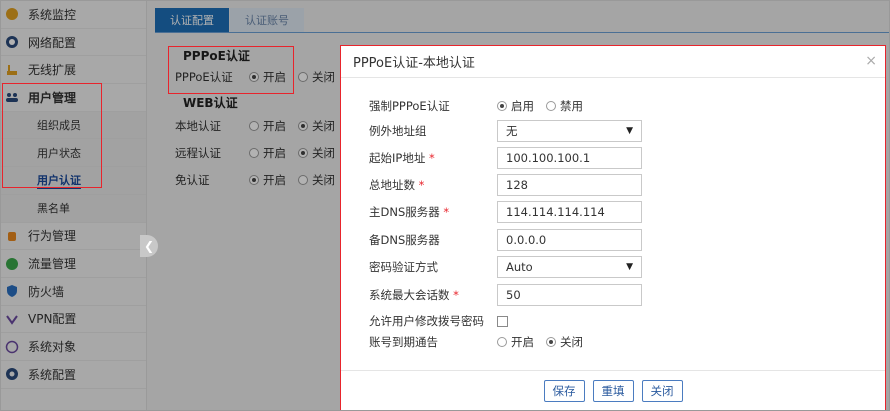 Image resolution: width=890 pixels, height=411 pixels. What do you see at coordinates (398, 131) in the screenshot?
I see `field-label: 例外地址组` at bounding box center [398, 131].